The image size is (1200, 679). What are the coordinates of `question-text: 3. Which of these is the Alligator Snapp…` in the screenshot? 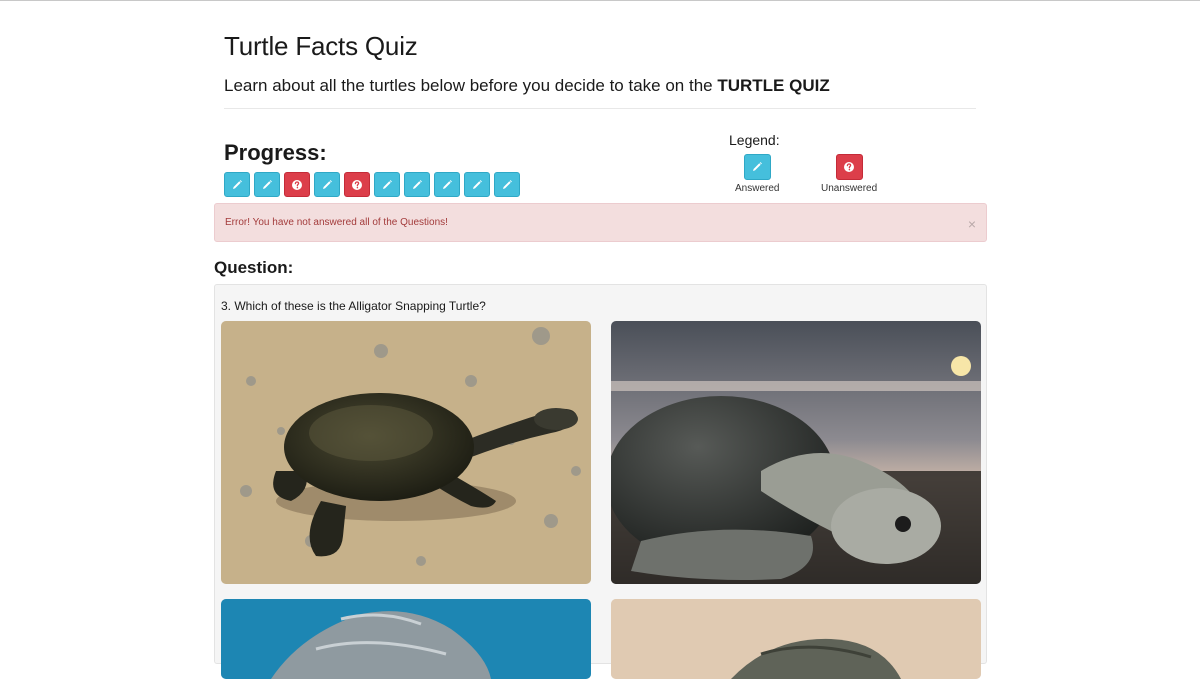 It's located at (353, 306).